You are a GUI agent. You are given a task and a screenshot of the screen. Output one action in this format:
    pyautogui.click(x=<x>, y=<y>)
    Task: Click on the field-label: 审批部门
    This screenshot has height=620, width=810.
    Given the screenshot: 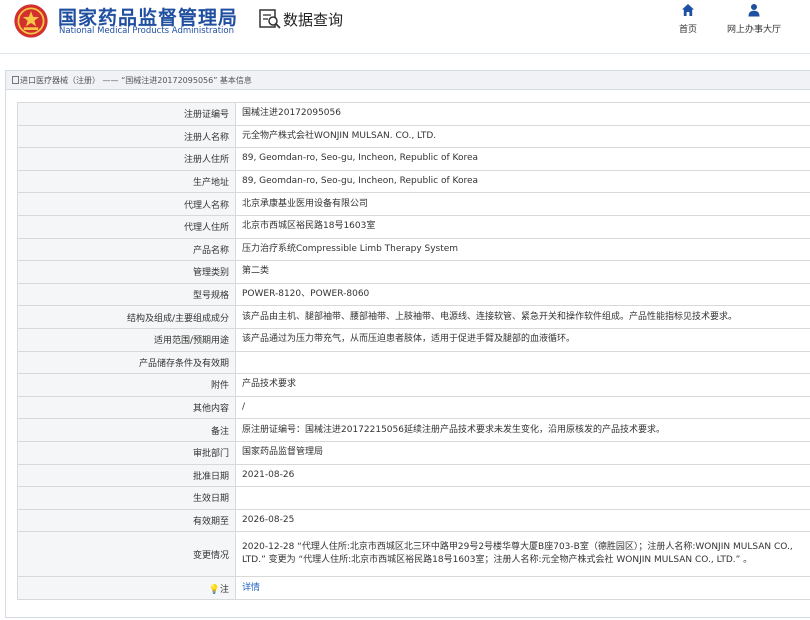 What is the action you would take?
    pyautogui.click(x=126, y=452)
    